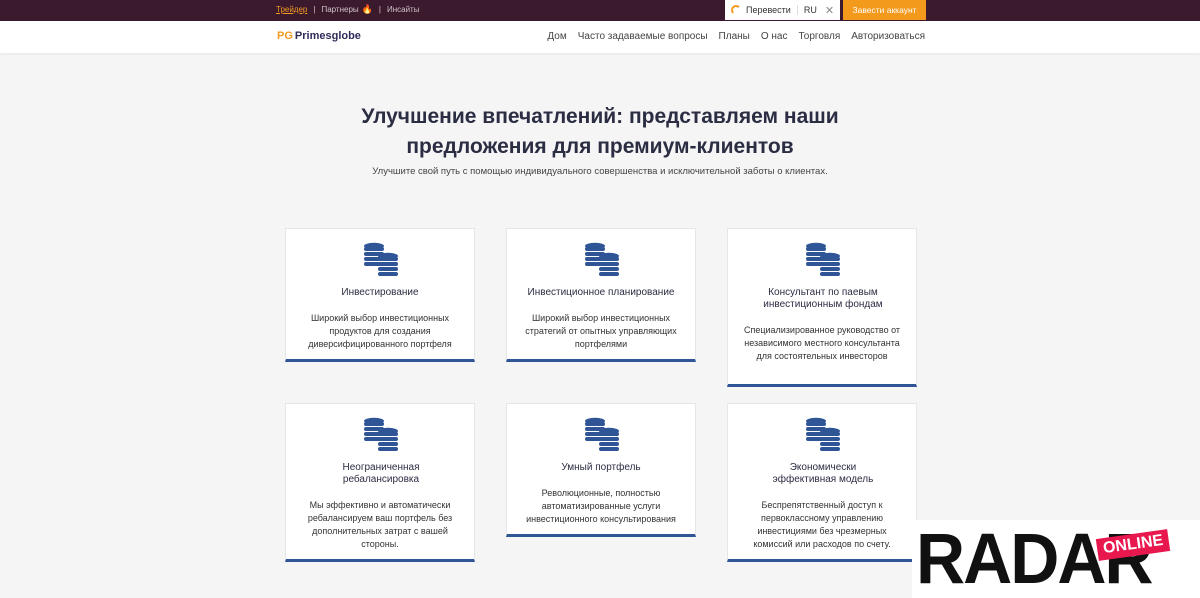  What do you see at coordinates (601, 292) in the screenshot?
I see `card-title: Инвестиционное планирование` at bounding box center [601, 292].